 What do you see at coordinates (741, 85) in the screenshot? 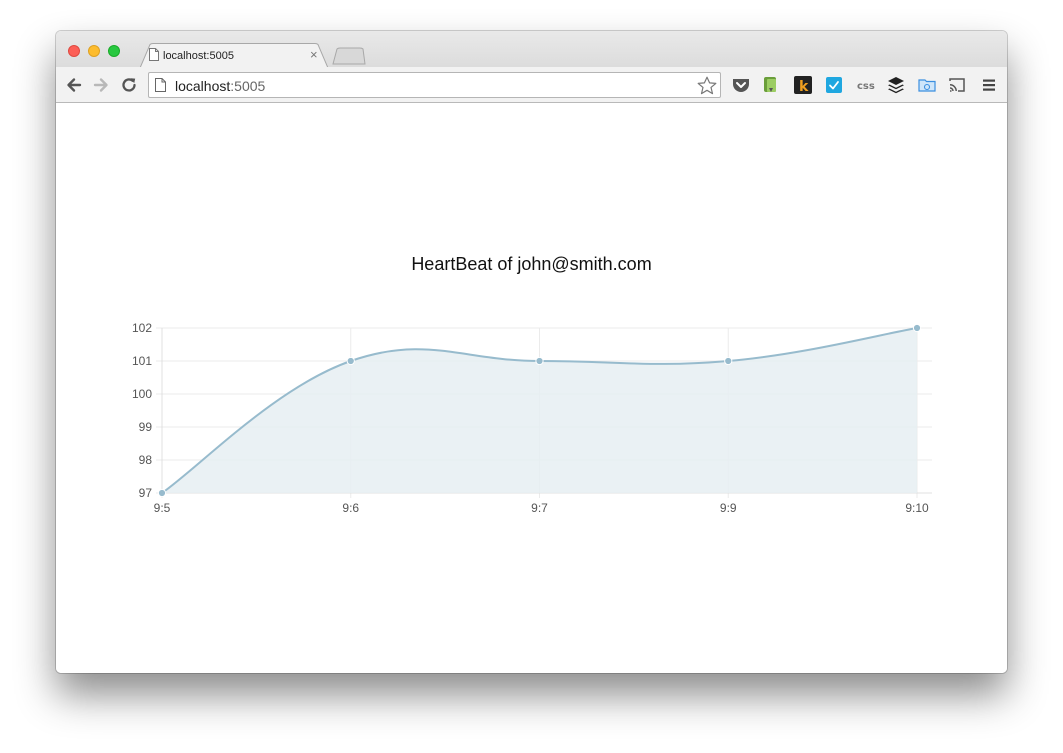
I see `pocket-icon` at bounding box center [741, 85].